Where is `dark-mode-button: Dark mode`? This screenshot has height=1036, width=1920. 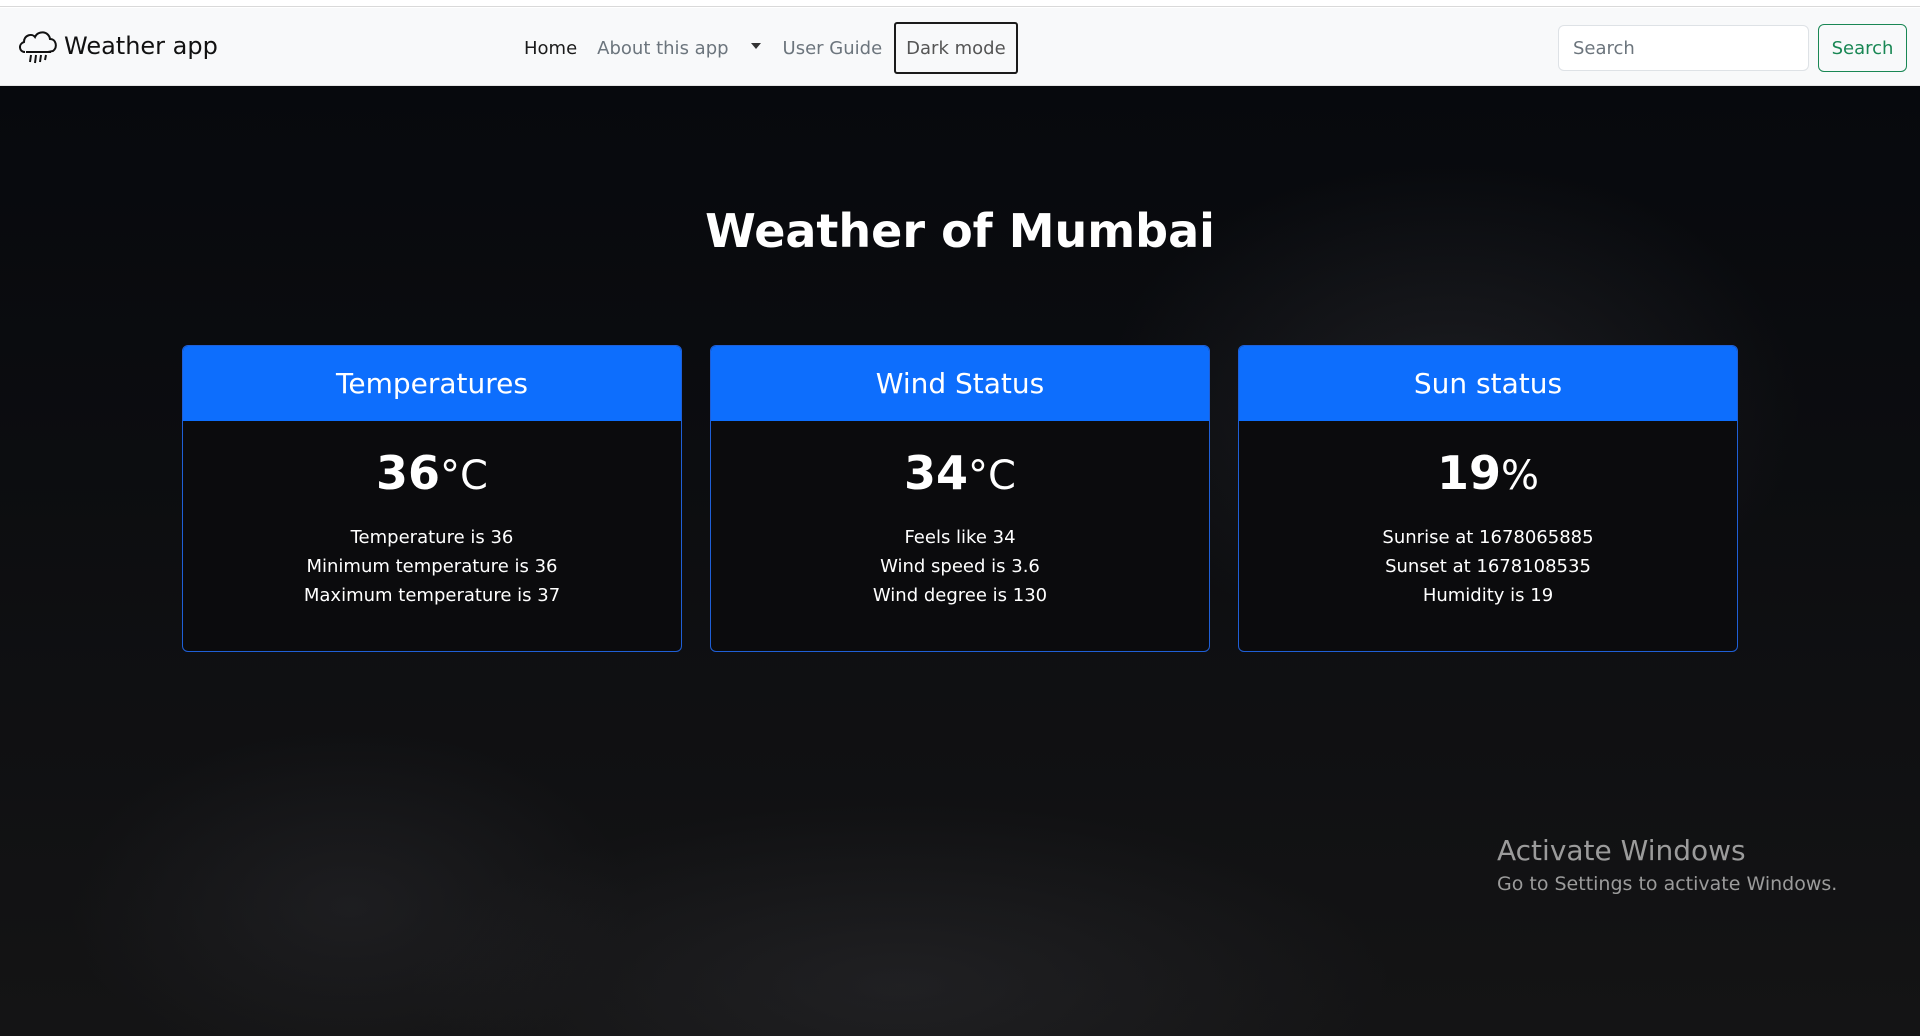
dark-mode-button: Dark mode is located at coordinates (956, 48).